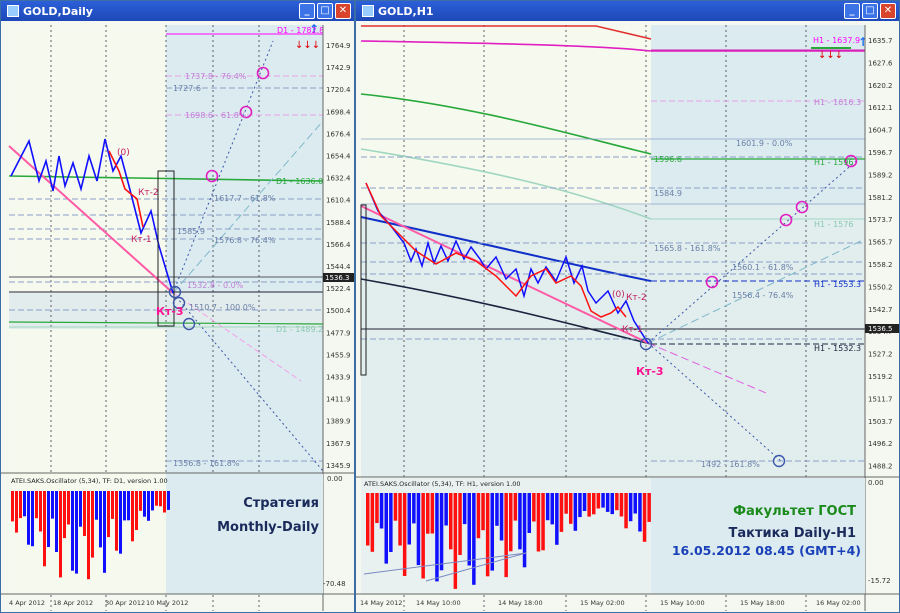 This screenshot has width=900, height=613. What do you see at coordinates (245, 240) in the screenshot?
I see `level-label: 1576.8 - 76.4%` at bounding box center [245, 240].